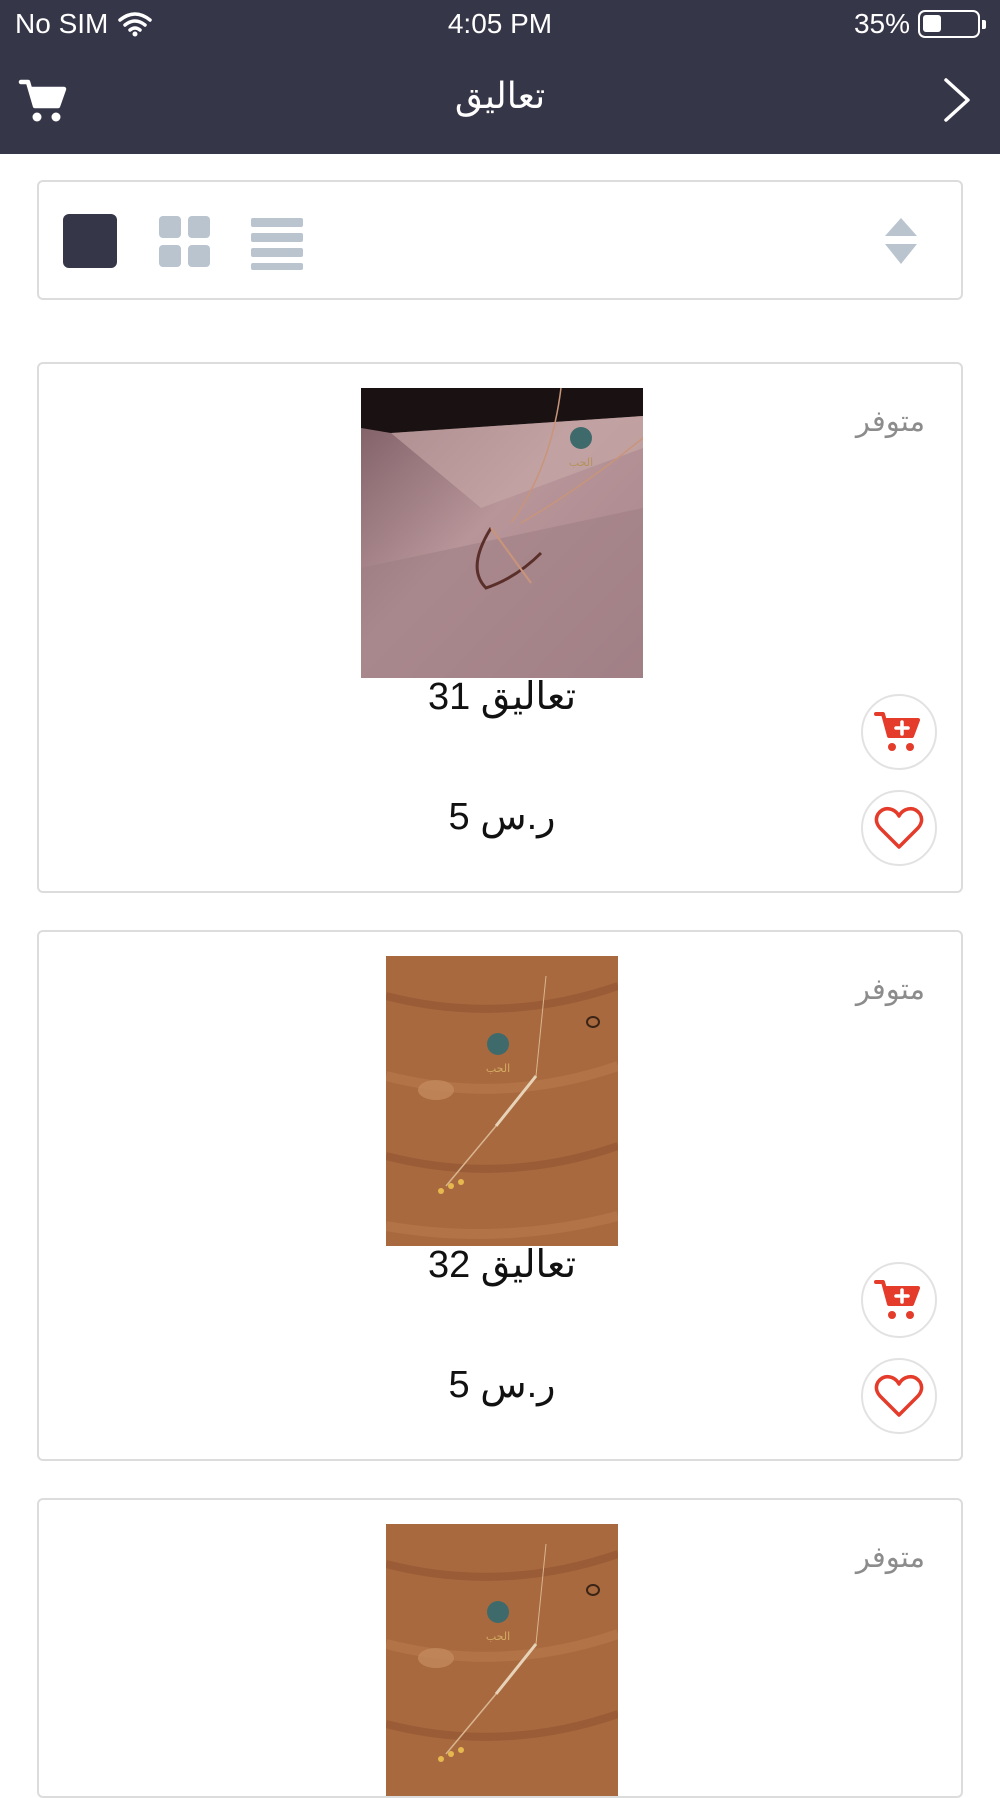 The width and height of the screenshot is (1000, 1798). Describe the element at coordinates (500, 696) in the screenshot. I see `product-name: تعاليق 31` at that location.